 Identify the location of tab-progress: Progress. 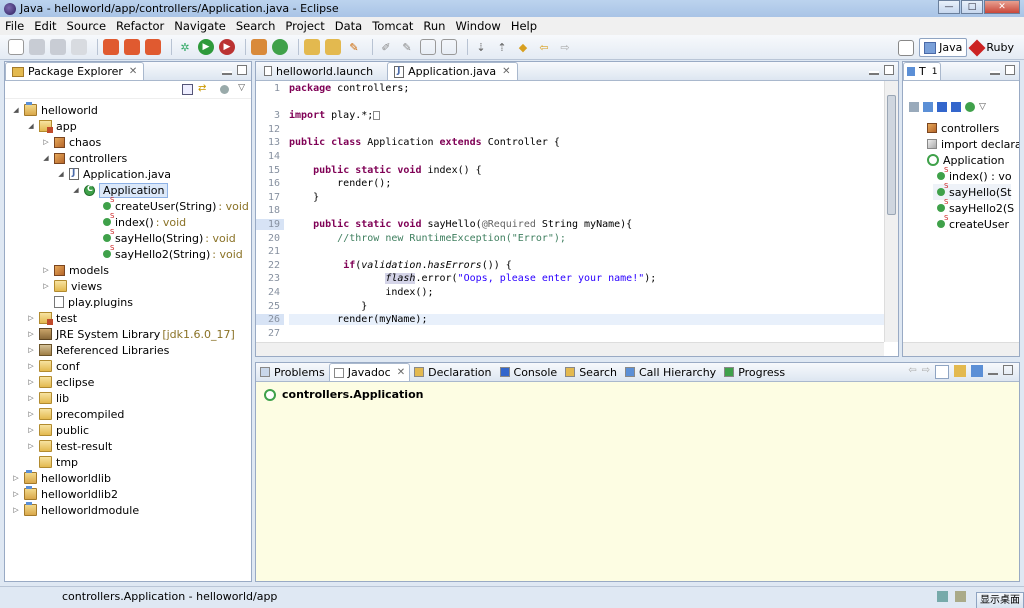
(754, 372).